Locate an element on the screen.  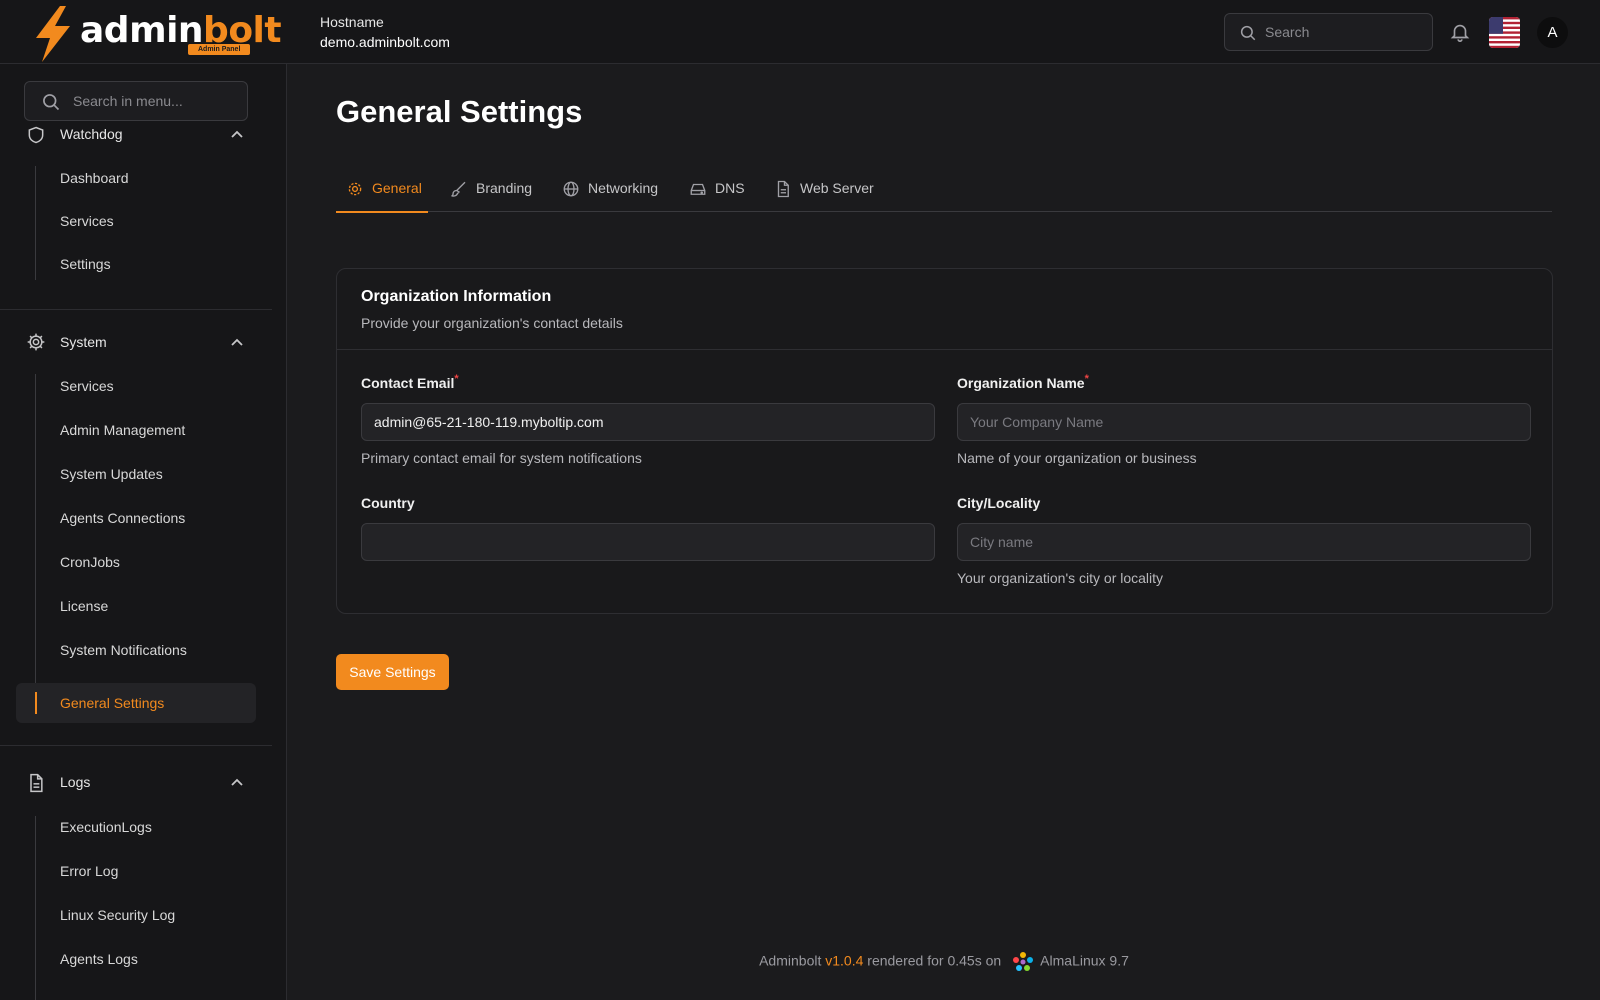
sidebar-item-execution-logs: ExecutionLogs is located at coordinates (136, 827).